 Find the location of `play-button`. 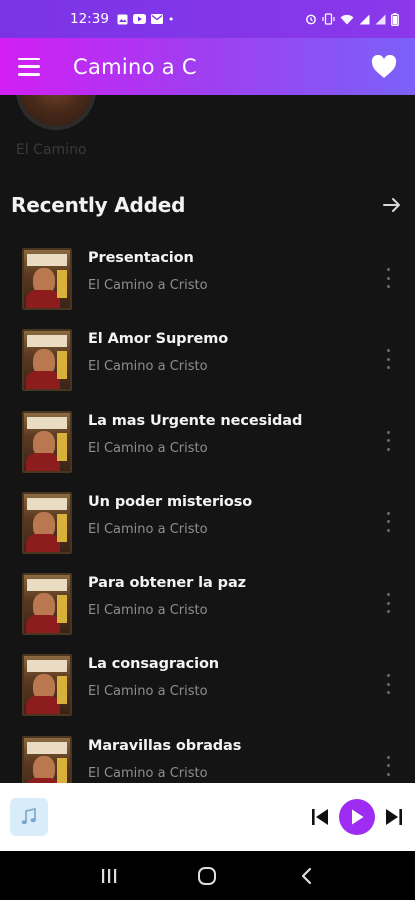

play-button is located at coordinates (357, 817).